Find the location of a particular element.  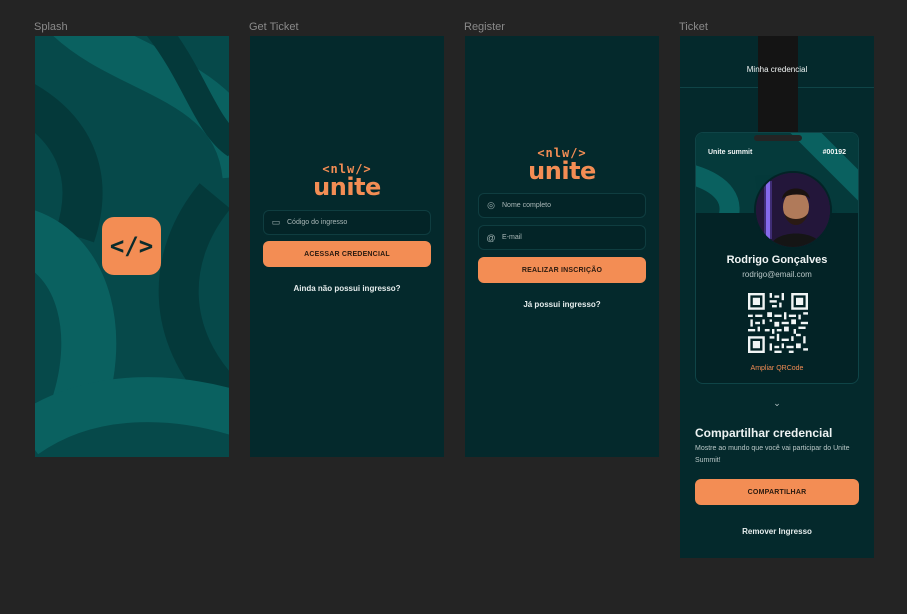

chevrons-down-icon: ⌄ is located at coordinates (777, 403).